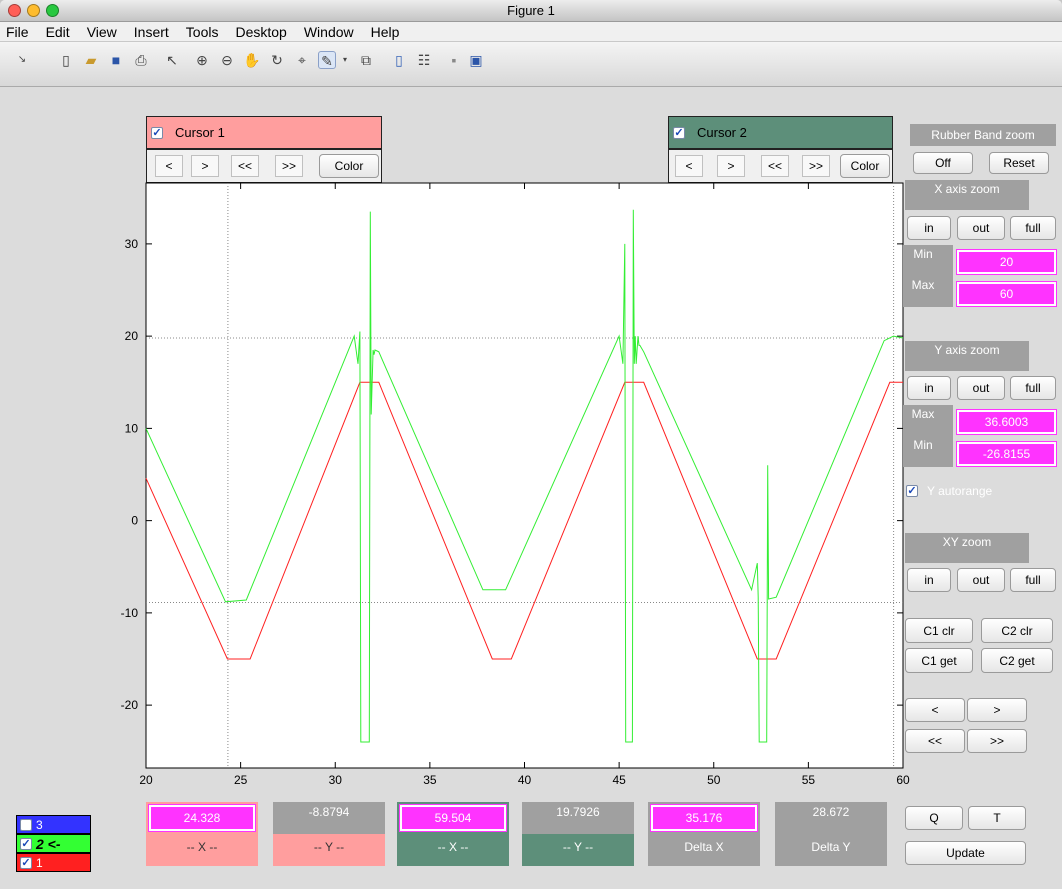  What do you see at coordinates (329, 847) in the screenshot?
I see `c1-y-label: -- Y --` at bounding box center [329, 847].